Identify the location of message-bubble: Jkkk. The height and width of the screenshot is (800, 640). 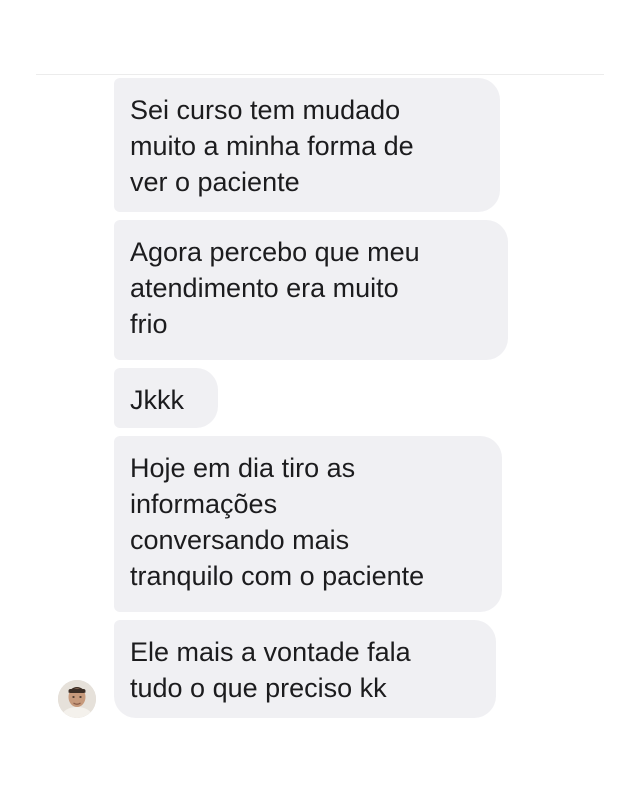
(166, 398).